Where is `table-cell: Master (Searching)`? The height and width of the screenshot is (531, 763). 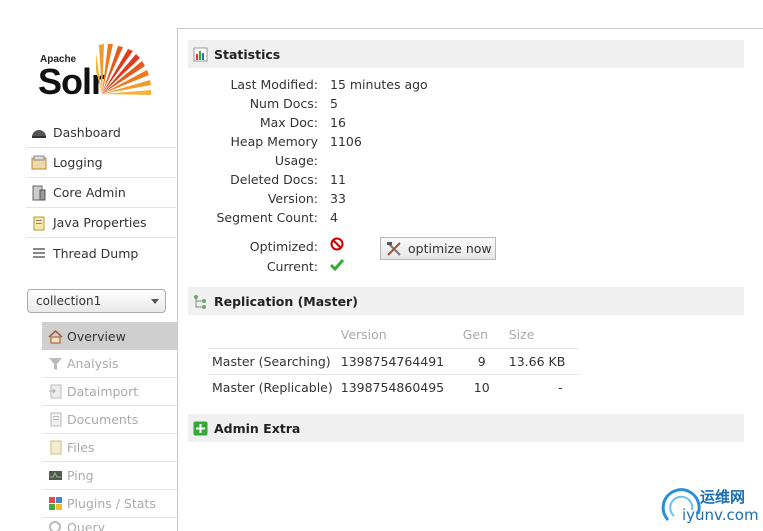 table-cell: Master (Searching) is located at coordinates (272, 361).